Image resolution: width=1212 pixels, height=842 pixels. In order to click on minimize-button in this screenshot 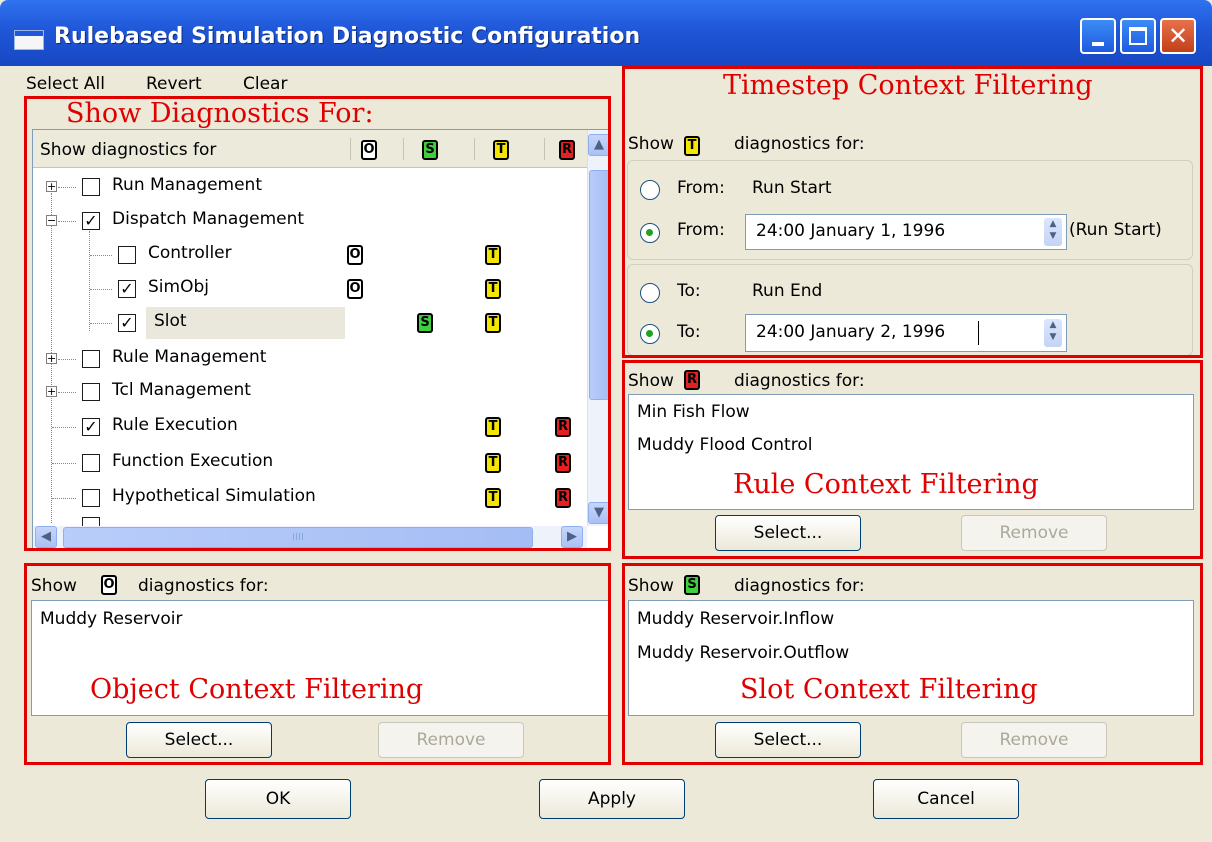, I will do `click(1098, 36)`.